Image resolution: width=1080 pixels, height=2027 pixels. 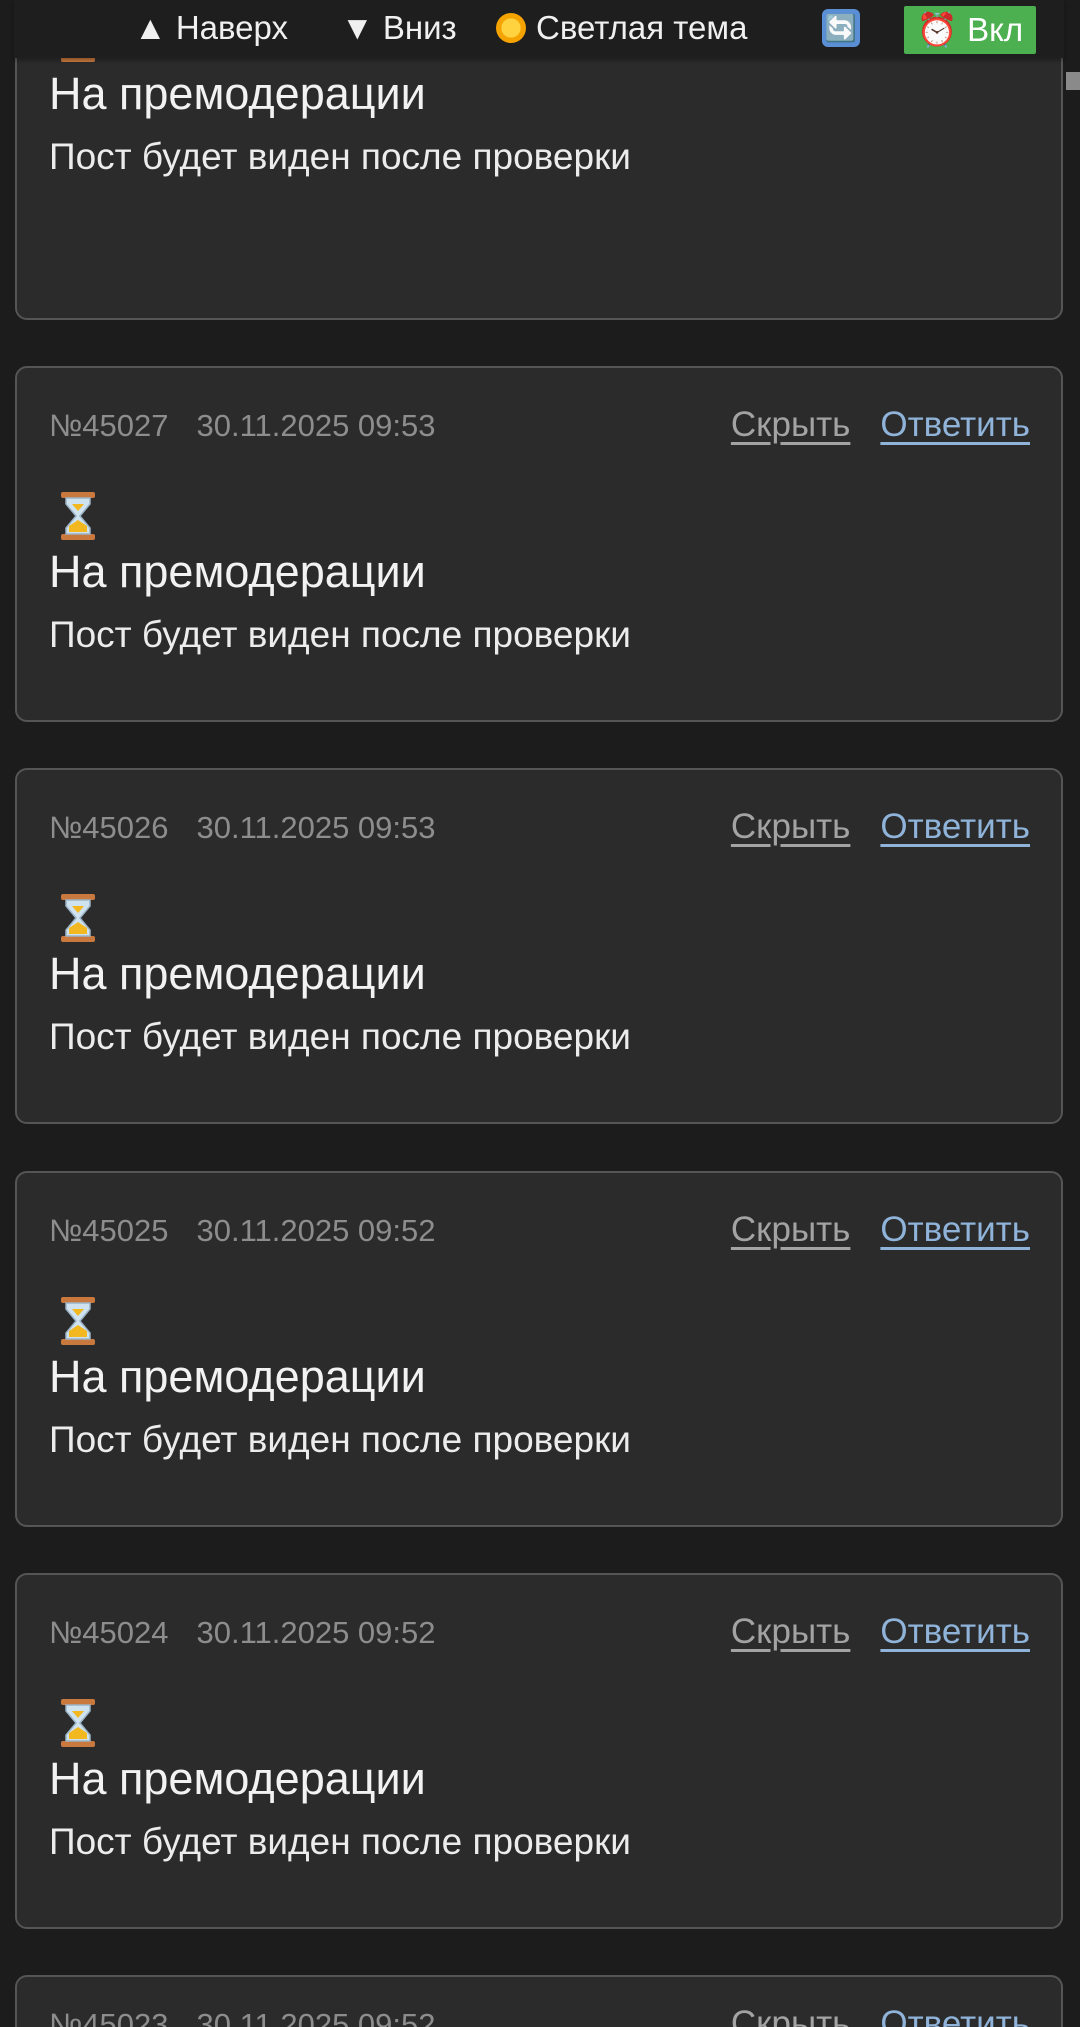 I want to click on post-meta: №45027 30.11.2025 09:53, so click(x=242, y=426).